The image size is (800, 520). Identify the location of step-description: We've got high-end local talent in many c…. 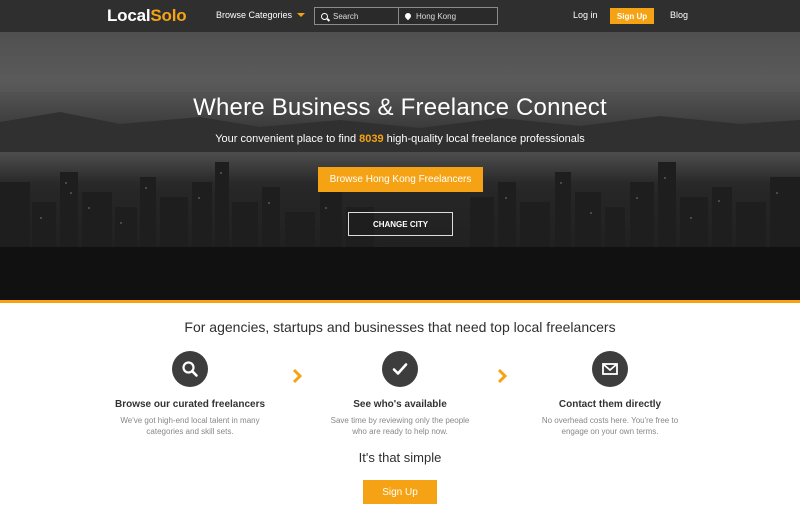
(190, 426).